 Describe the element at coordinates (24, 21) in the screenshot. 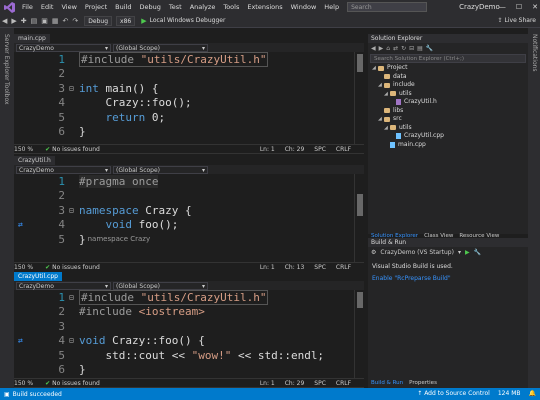

I see `new-item-icon: ✚` at that location.